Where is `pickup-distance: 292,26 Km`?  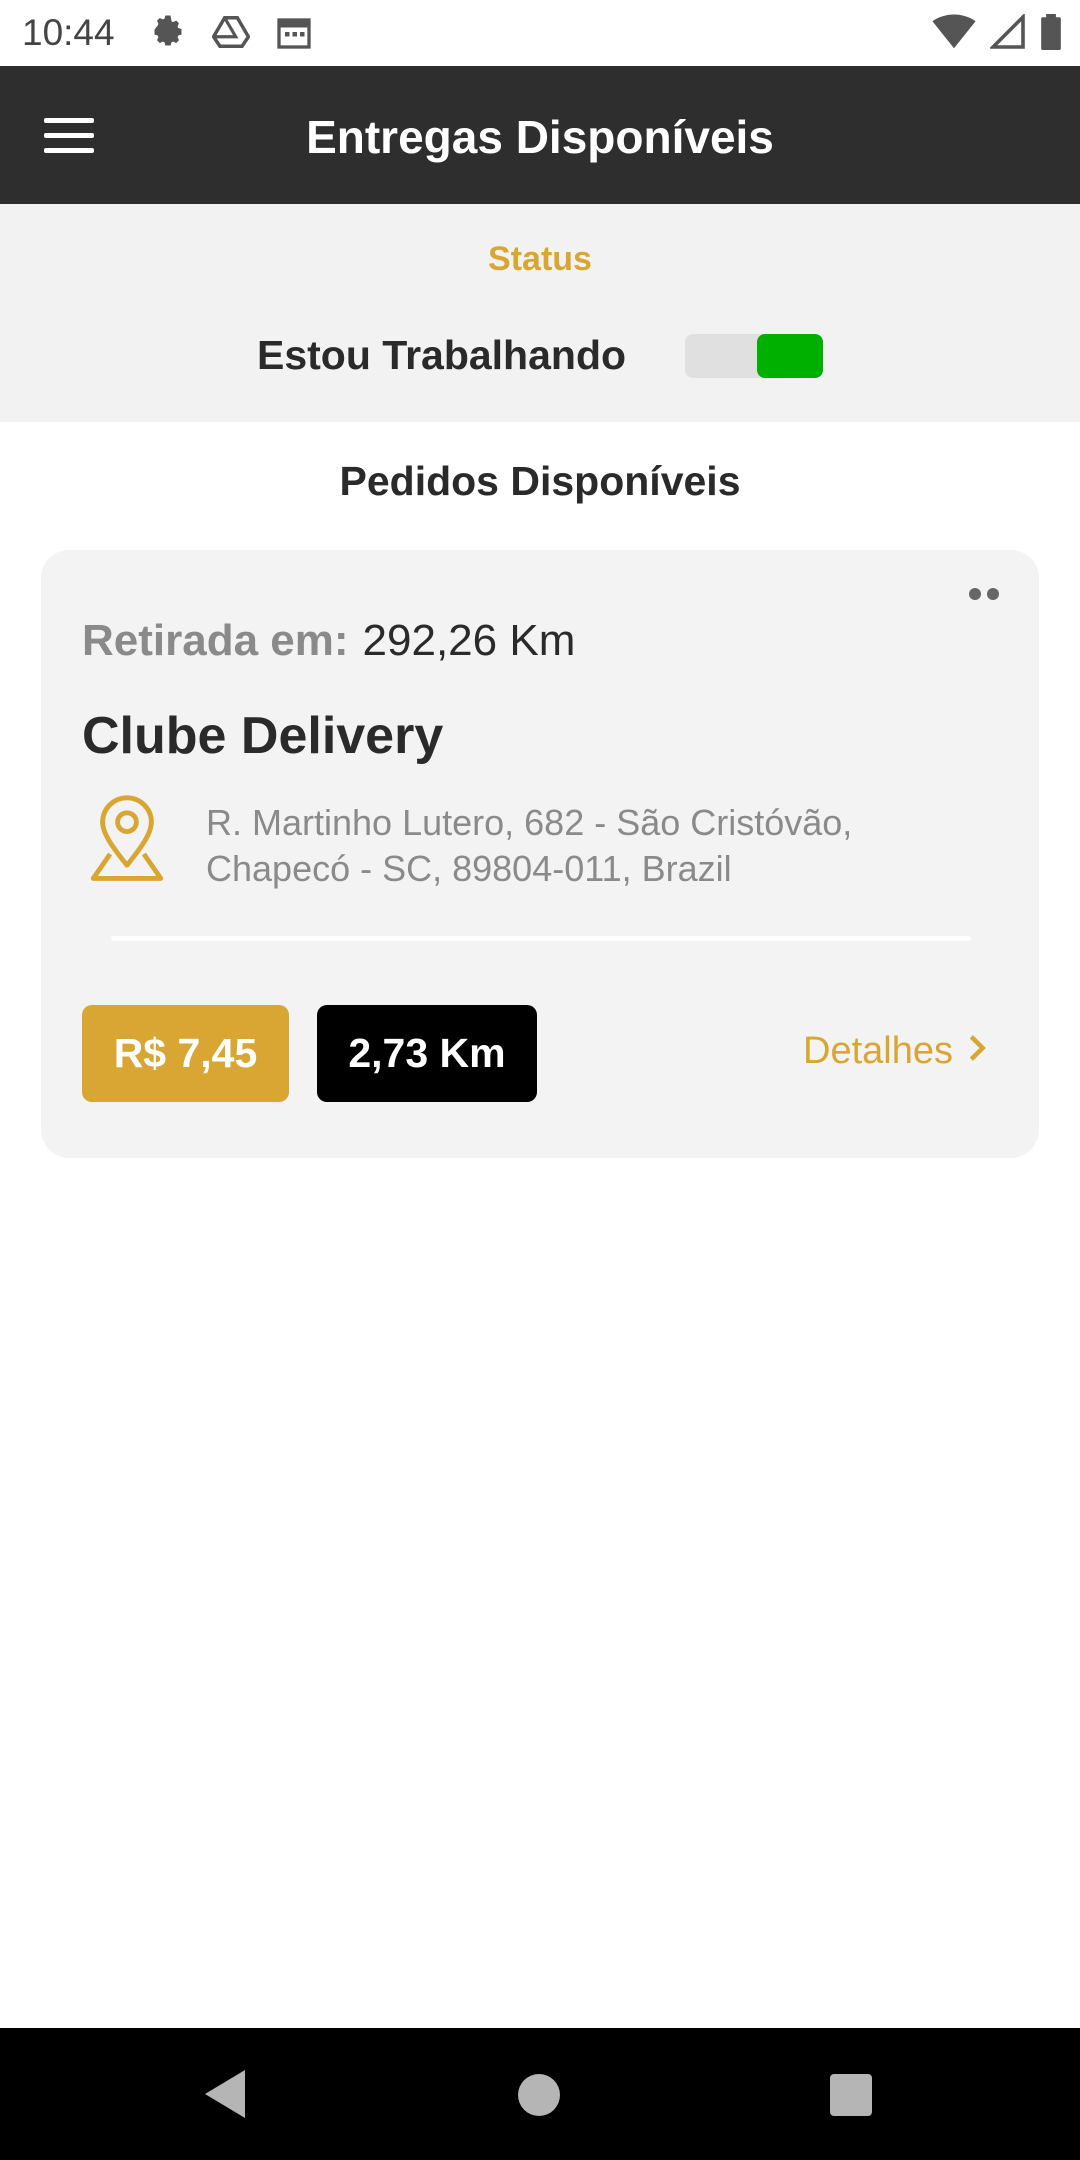 pickup-distance: 292,26 Km is located at coordinates (469, 640).